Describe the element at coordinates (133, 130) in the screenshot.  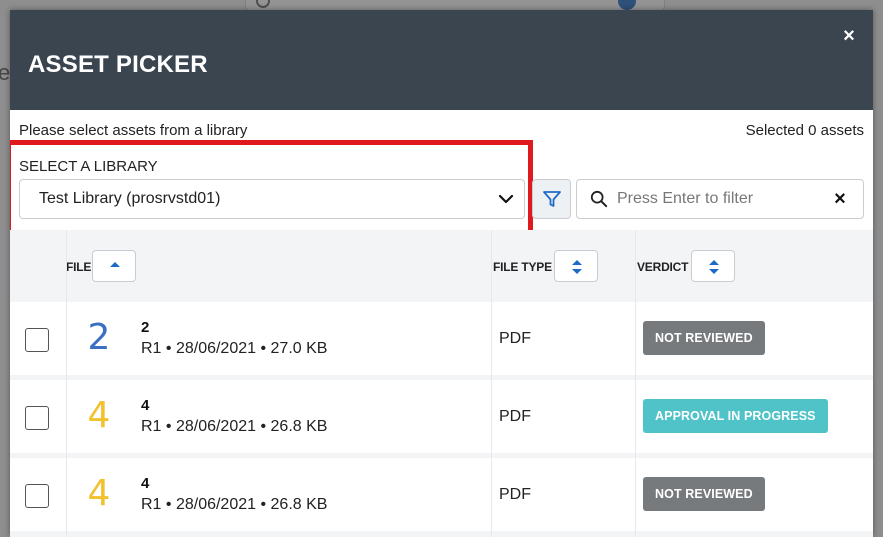
I see `instruction-text: Please select assets from a library` at that location.